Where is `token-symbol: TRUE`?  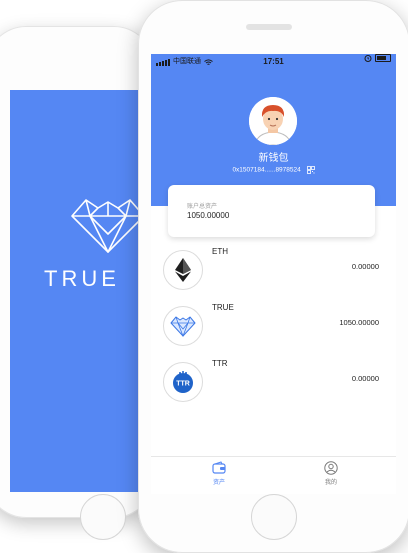
token-symbol: TRUE is located at coordinates (223, 307).